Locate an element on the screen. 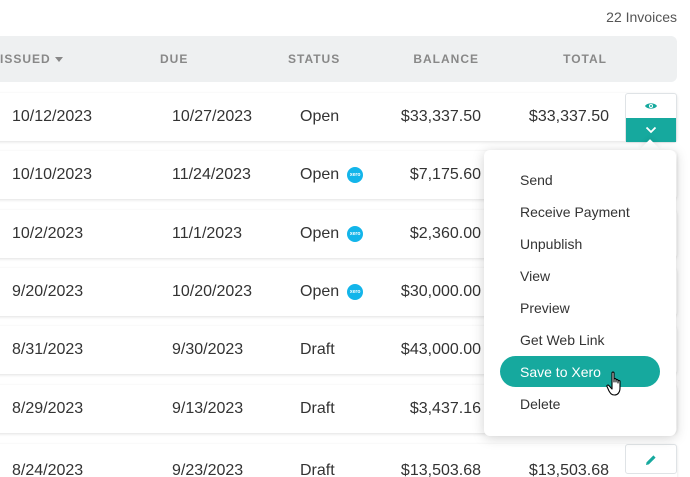 The image size is (690, 477). invoice-count: 22 Invoices is located at coordinates (641, 17).